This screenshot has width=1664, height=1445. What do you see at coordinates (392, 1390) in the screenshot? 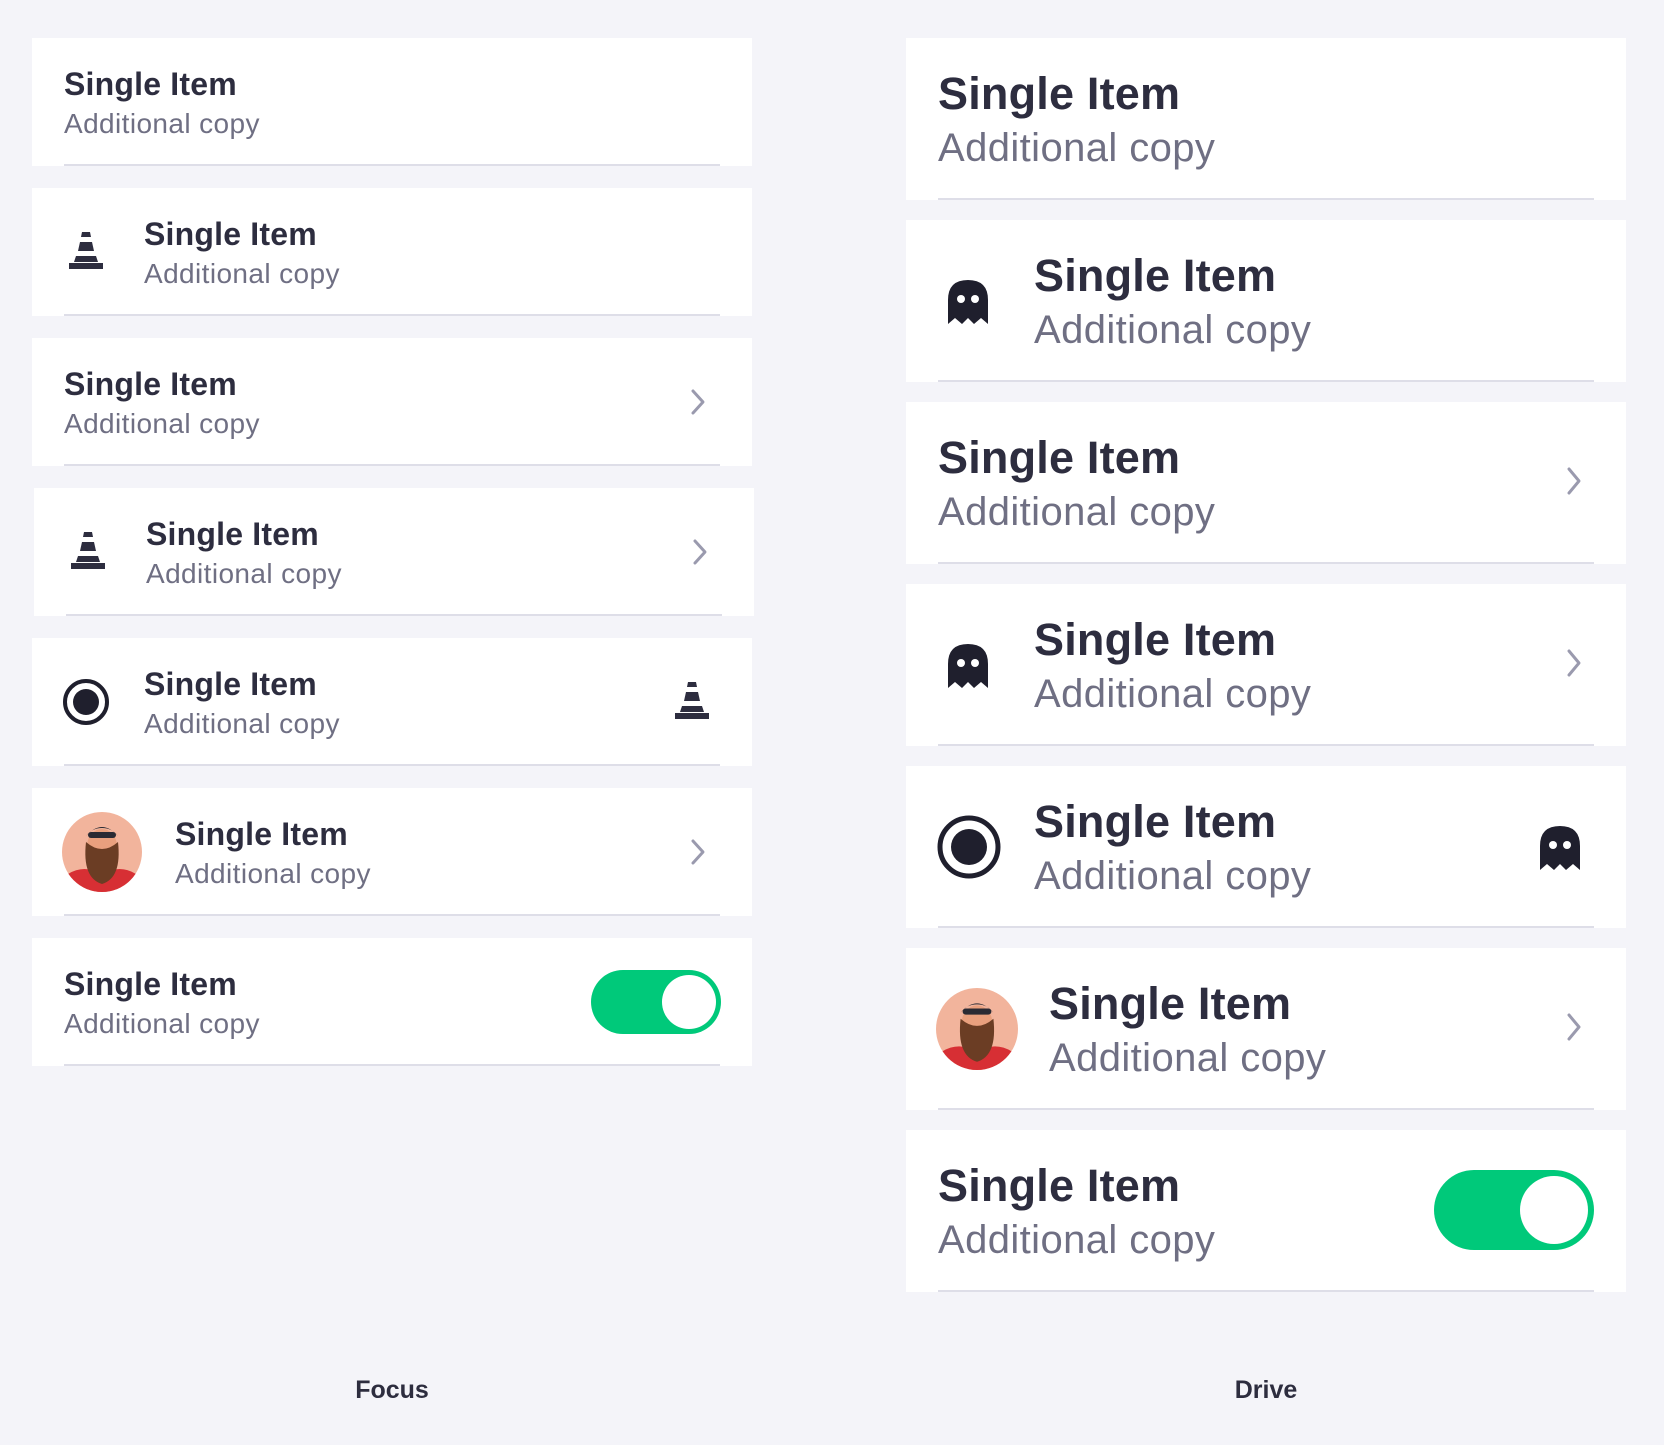
I see `focus-caption: Focus` at bounding box center [392, 1390].